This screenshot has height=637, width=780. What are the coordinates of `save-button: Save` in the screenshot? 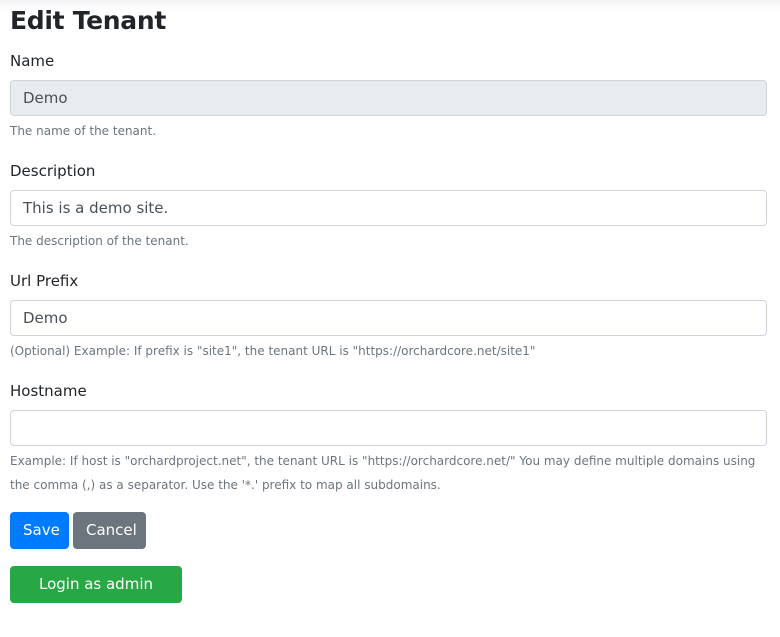 It's located at (39, 530).